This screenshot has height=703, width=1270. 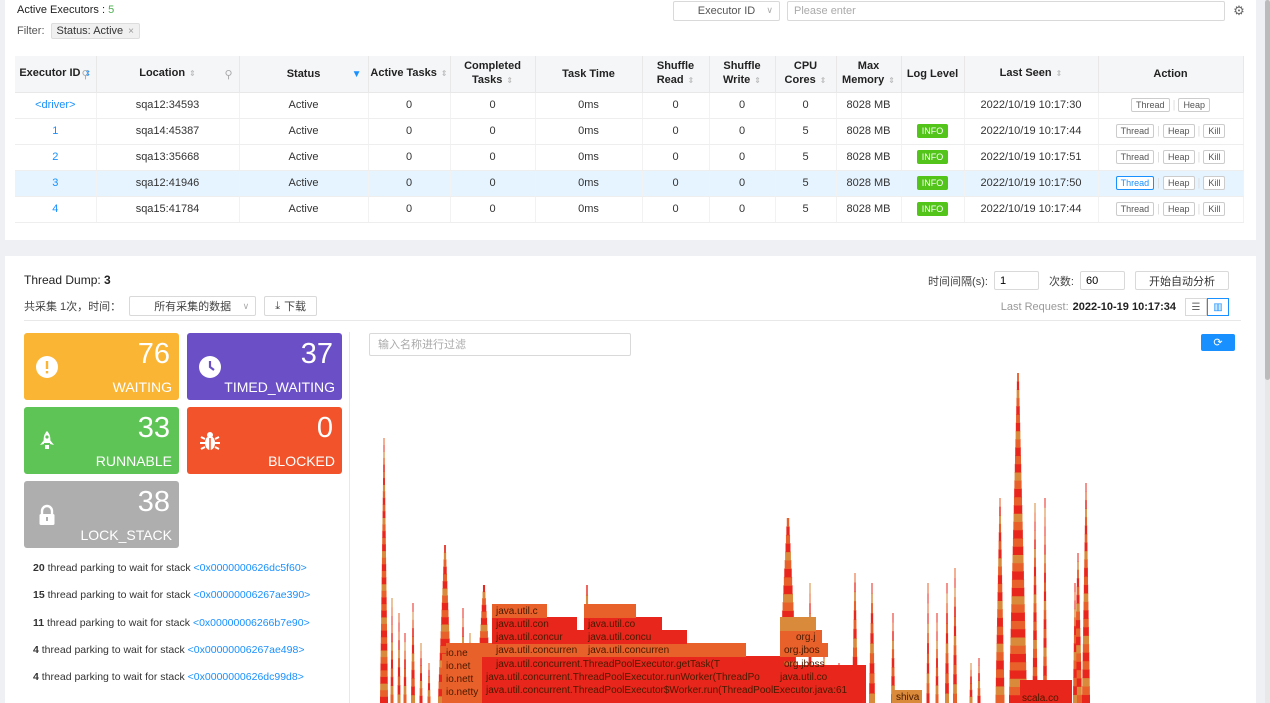 I want to click on cell-id: <driver>, so click(x=56, y=105).